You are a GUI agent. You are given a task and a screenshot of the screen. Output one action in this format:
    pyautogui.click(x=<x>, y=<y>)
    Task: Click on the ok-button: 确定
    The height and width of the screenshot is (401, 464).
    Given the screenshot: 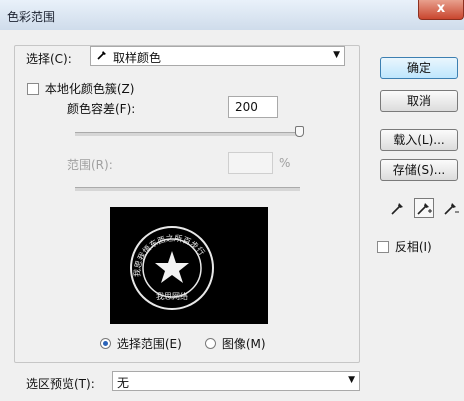 What is the action you would take?
    pyautogui.click(x=419, y=68)
    